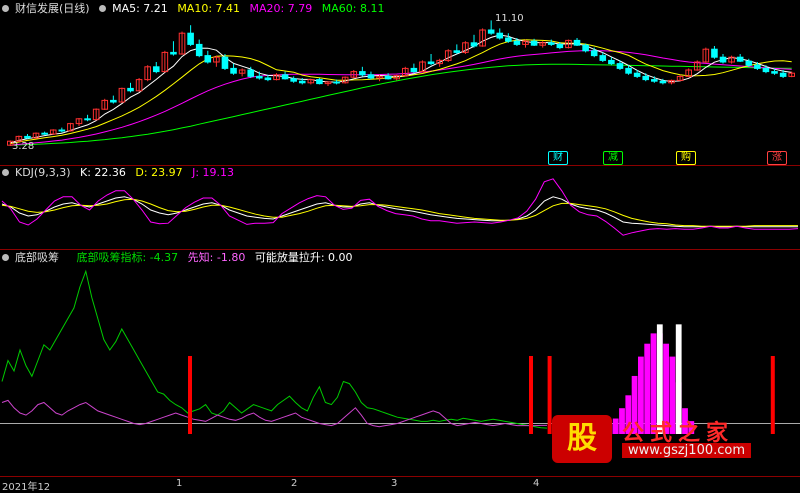 This screenshot has width=800, height=493. Describe the element at coordinates (294, 483) in the screenshot. I see `x-axis-label: 2` at that location.